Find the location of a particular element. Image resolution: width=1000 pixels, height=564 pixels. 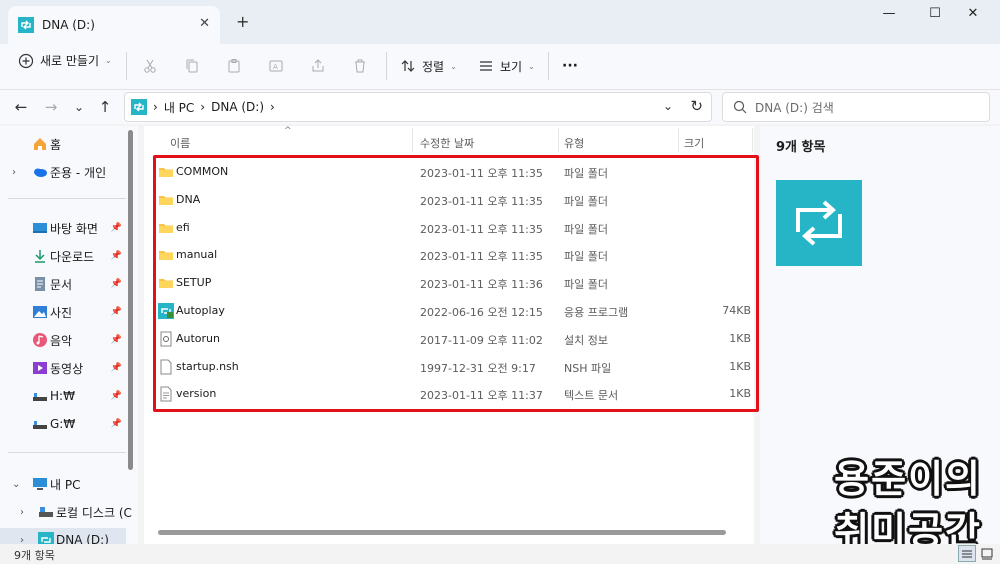

details-view-icon is located at coordinates (967, 553).